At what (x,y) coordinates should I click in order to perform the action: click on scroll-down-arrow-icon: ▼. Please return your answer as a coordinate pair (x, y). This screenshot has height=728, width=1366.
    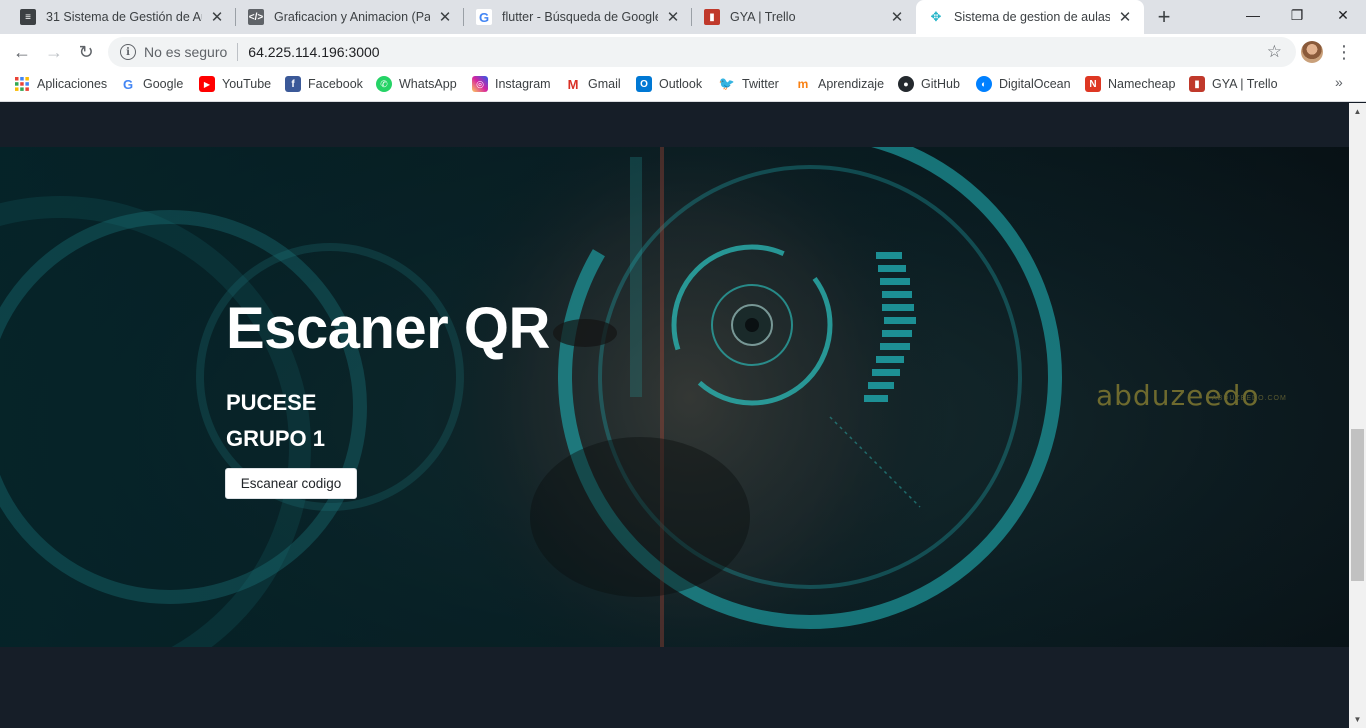
    Looking at the image, I should click on (1357, 719).